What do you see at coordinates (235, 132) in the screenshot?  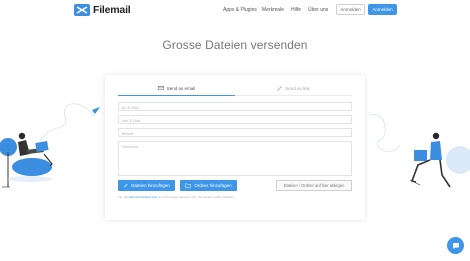 I see `subject-field: Betreff` at bounding box center [235, 132].